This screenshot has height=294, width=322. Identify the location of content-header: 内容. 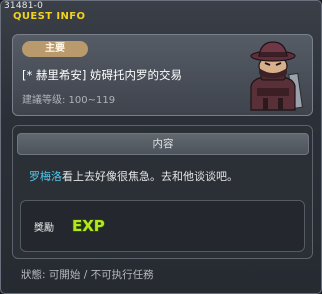
(163, 144).